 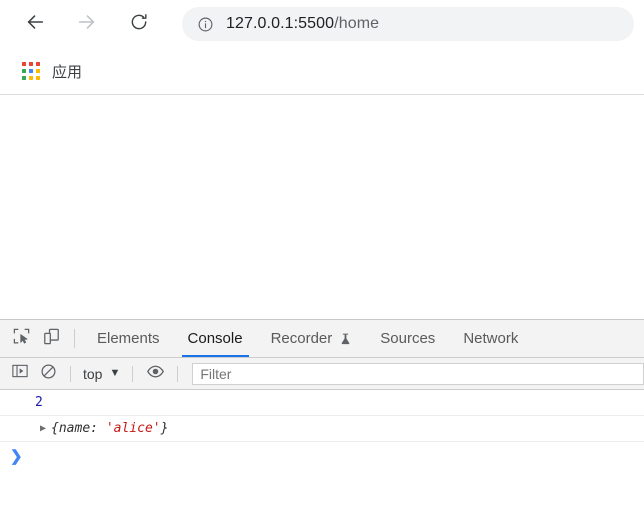 What do you see at coordinates (322, 429) in the screenshot?
I see `console-message-row: ▶ {name: 'alice'}` at bounding box center [322, 429].